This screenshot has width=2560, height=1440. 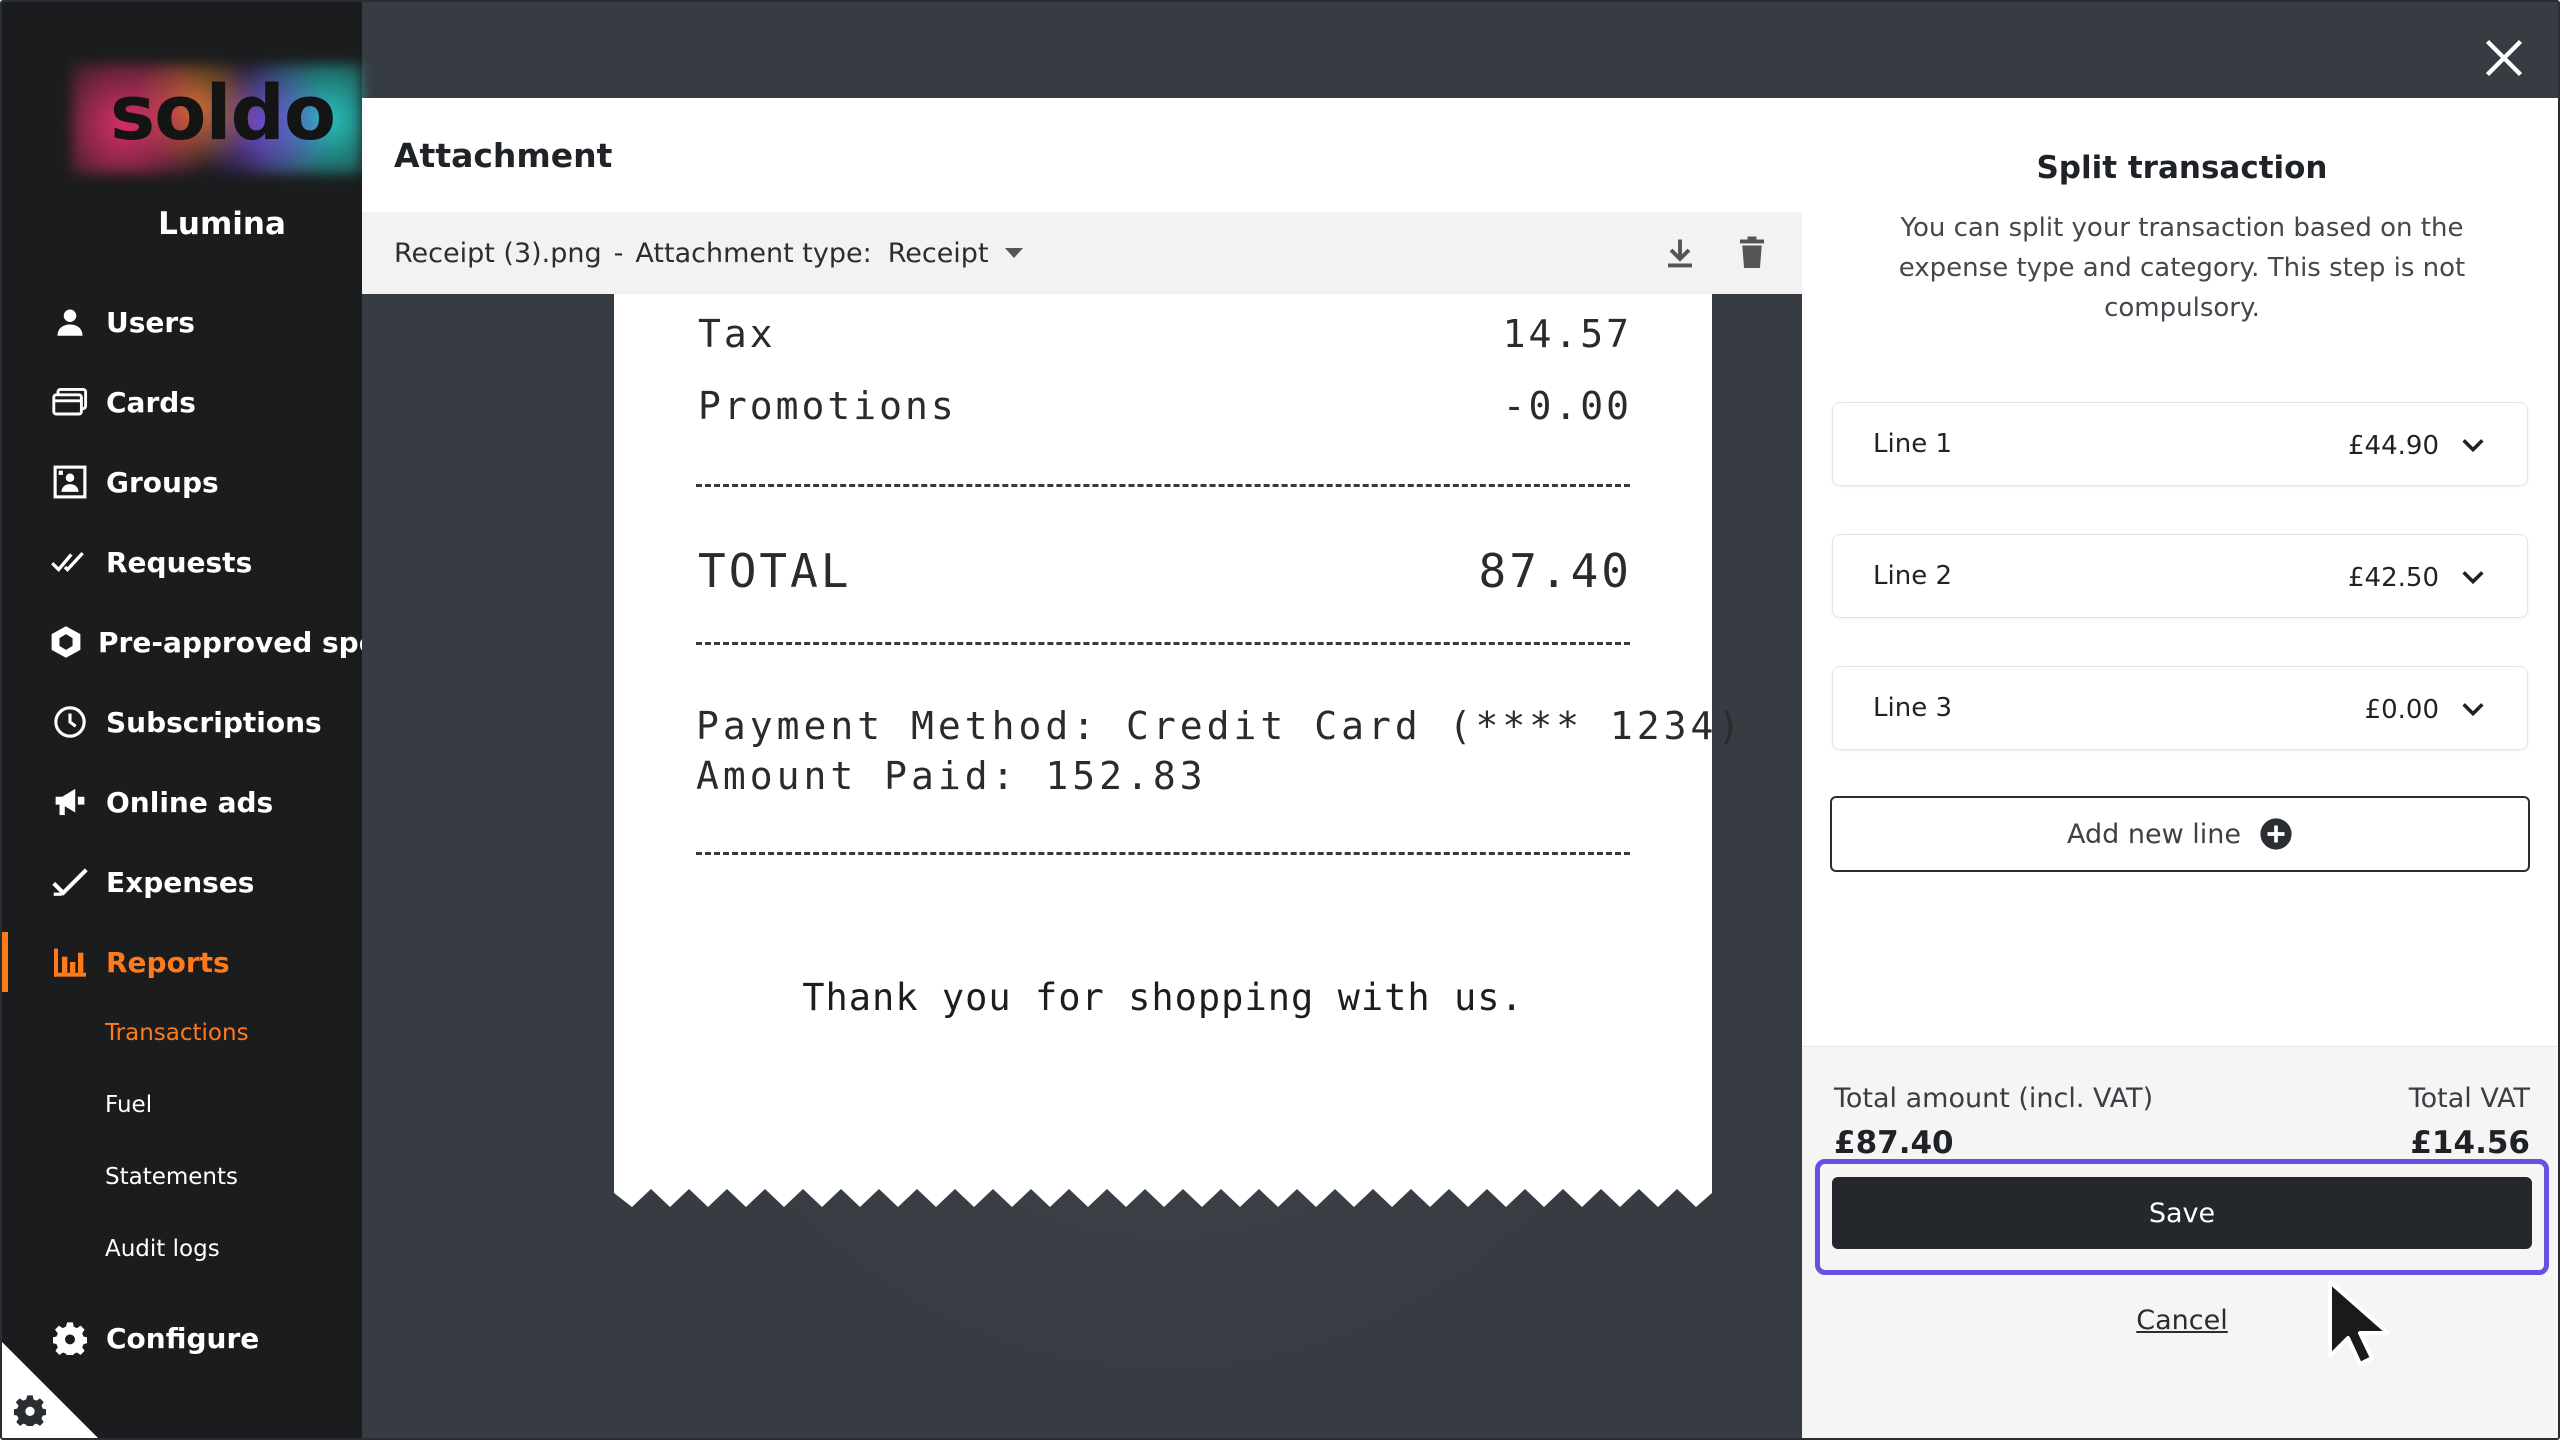 I want to click on split-line-name: Line 2, so click(x=1912, y=576).